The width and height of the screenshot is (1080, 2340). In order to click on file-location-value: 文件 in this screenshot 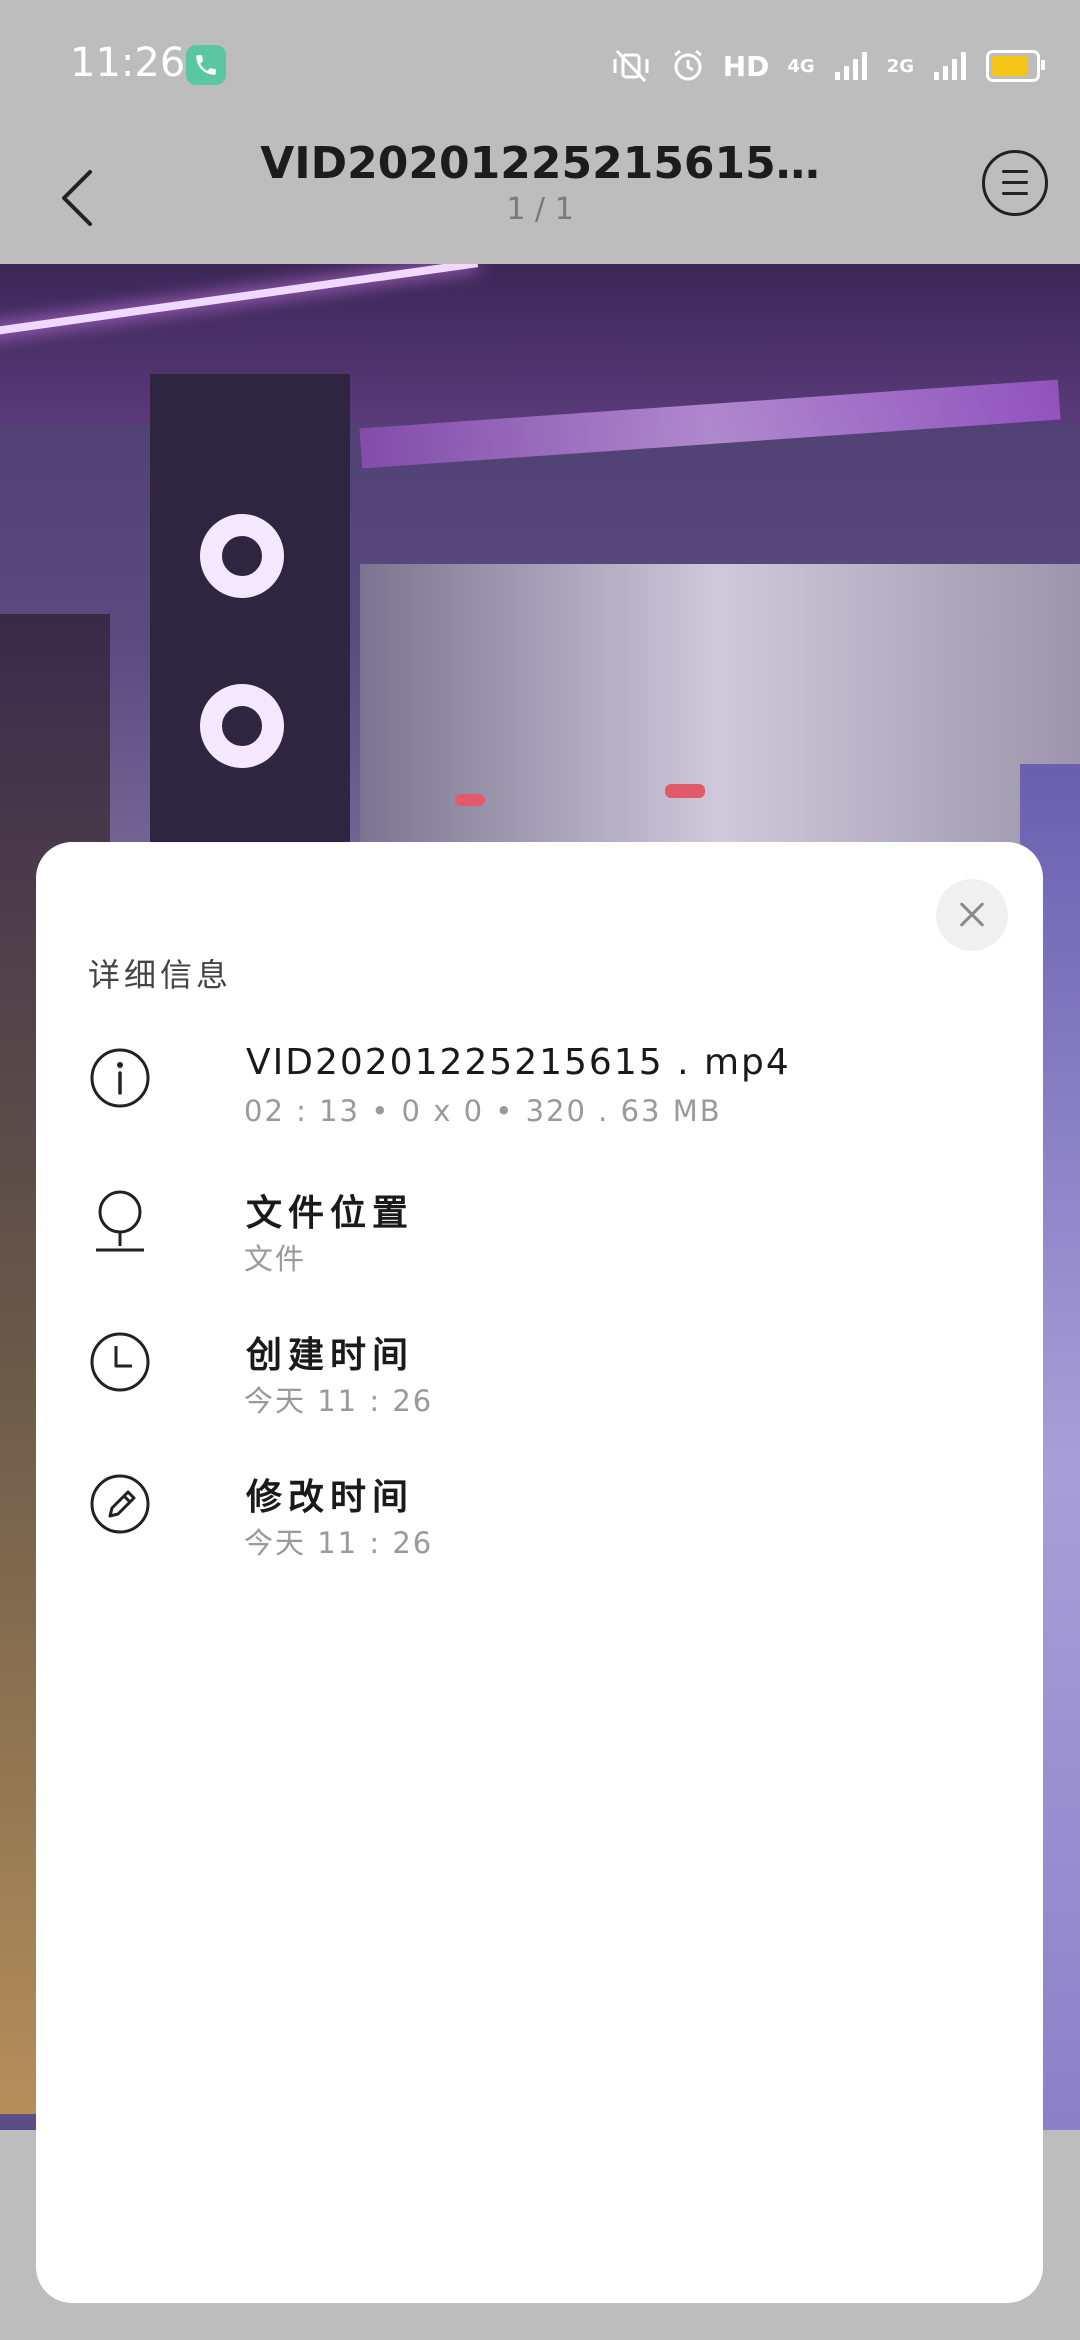, I will do `click(275, 1259)`.